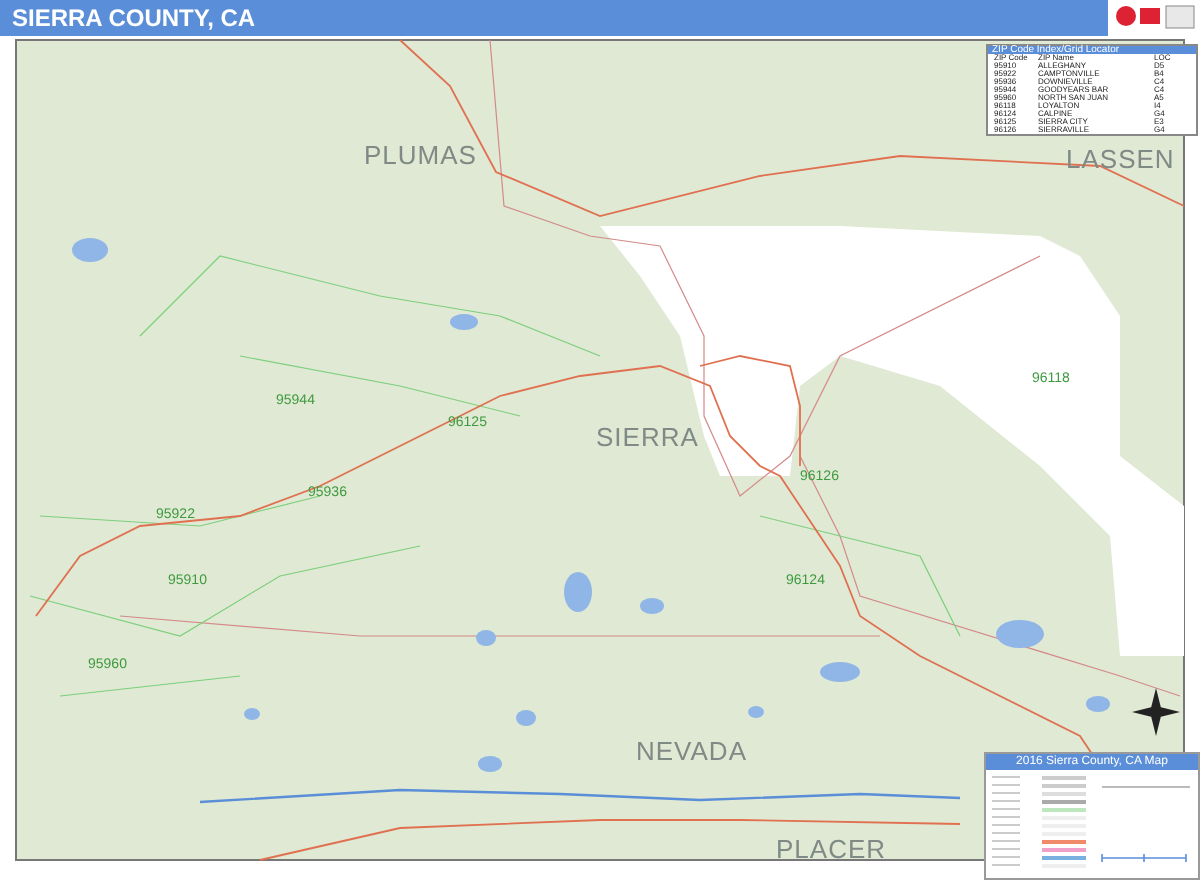 This screenshot has width=1200, height=880. What do you see at coordinates (420, 155) in the screenshot?
I see `county-label: PLUMAS` at bounding box center [420, 155].